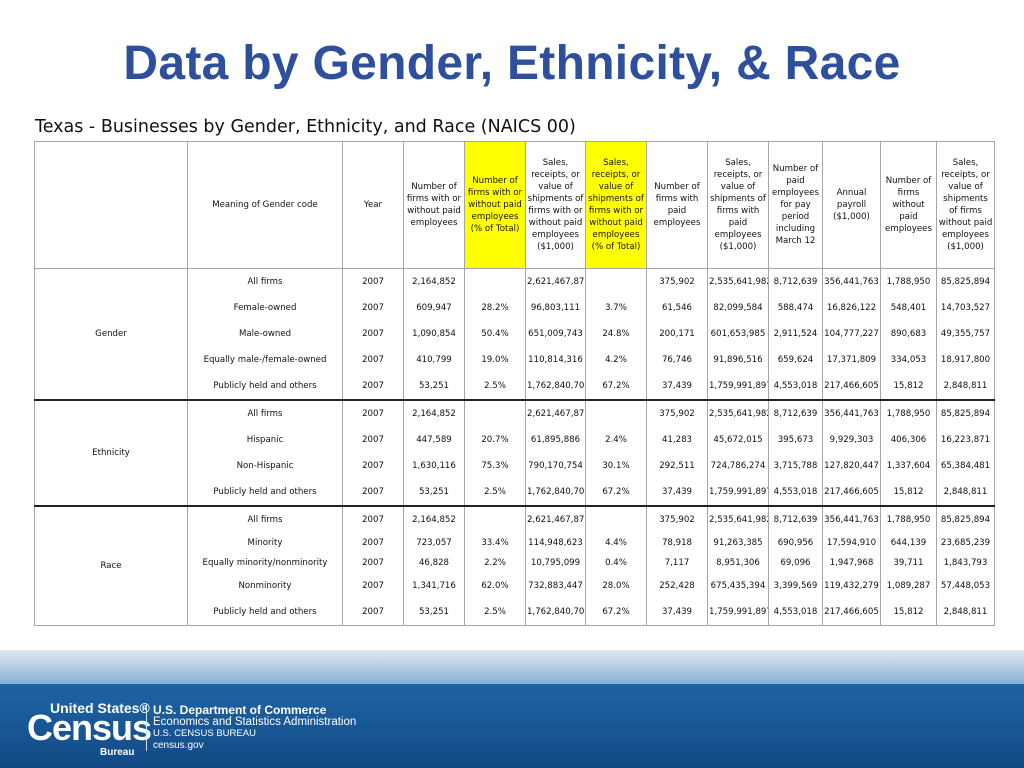 The height and width of the screenshot is (768, 1024). I want to click on cell-employees: 395,673, so click(795, 440).